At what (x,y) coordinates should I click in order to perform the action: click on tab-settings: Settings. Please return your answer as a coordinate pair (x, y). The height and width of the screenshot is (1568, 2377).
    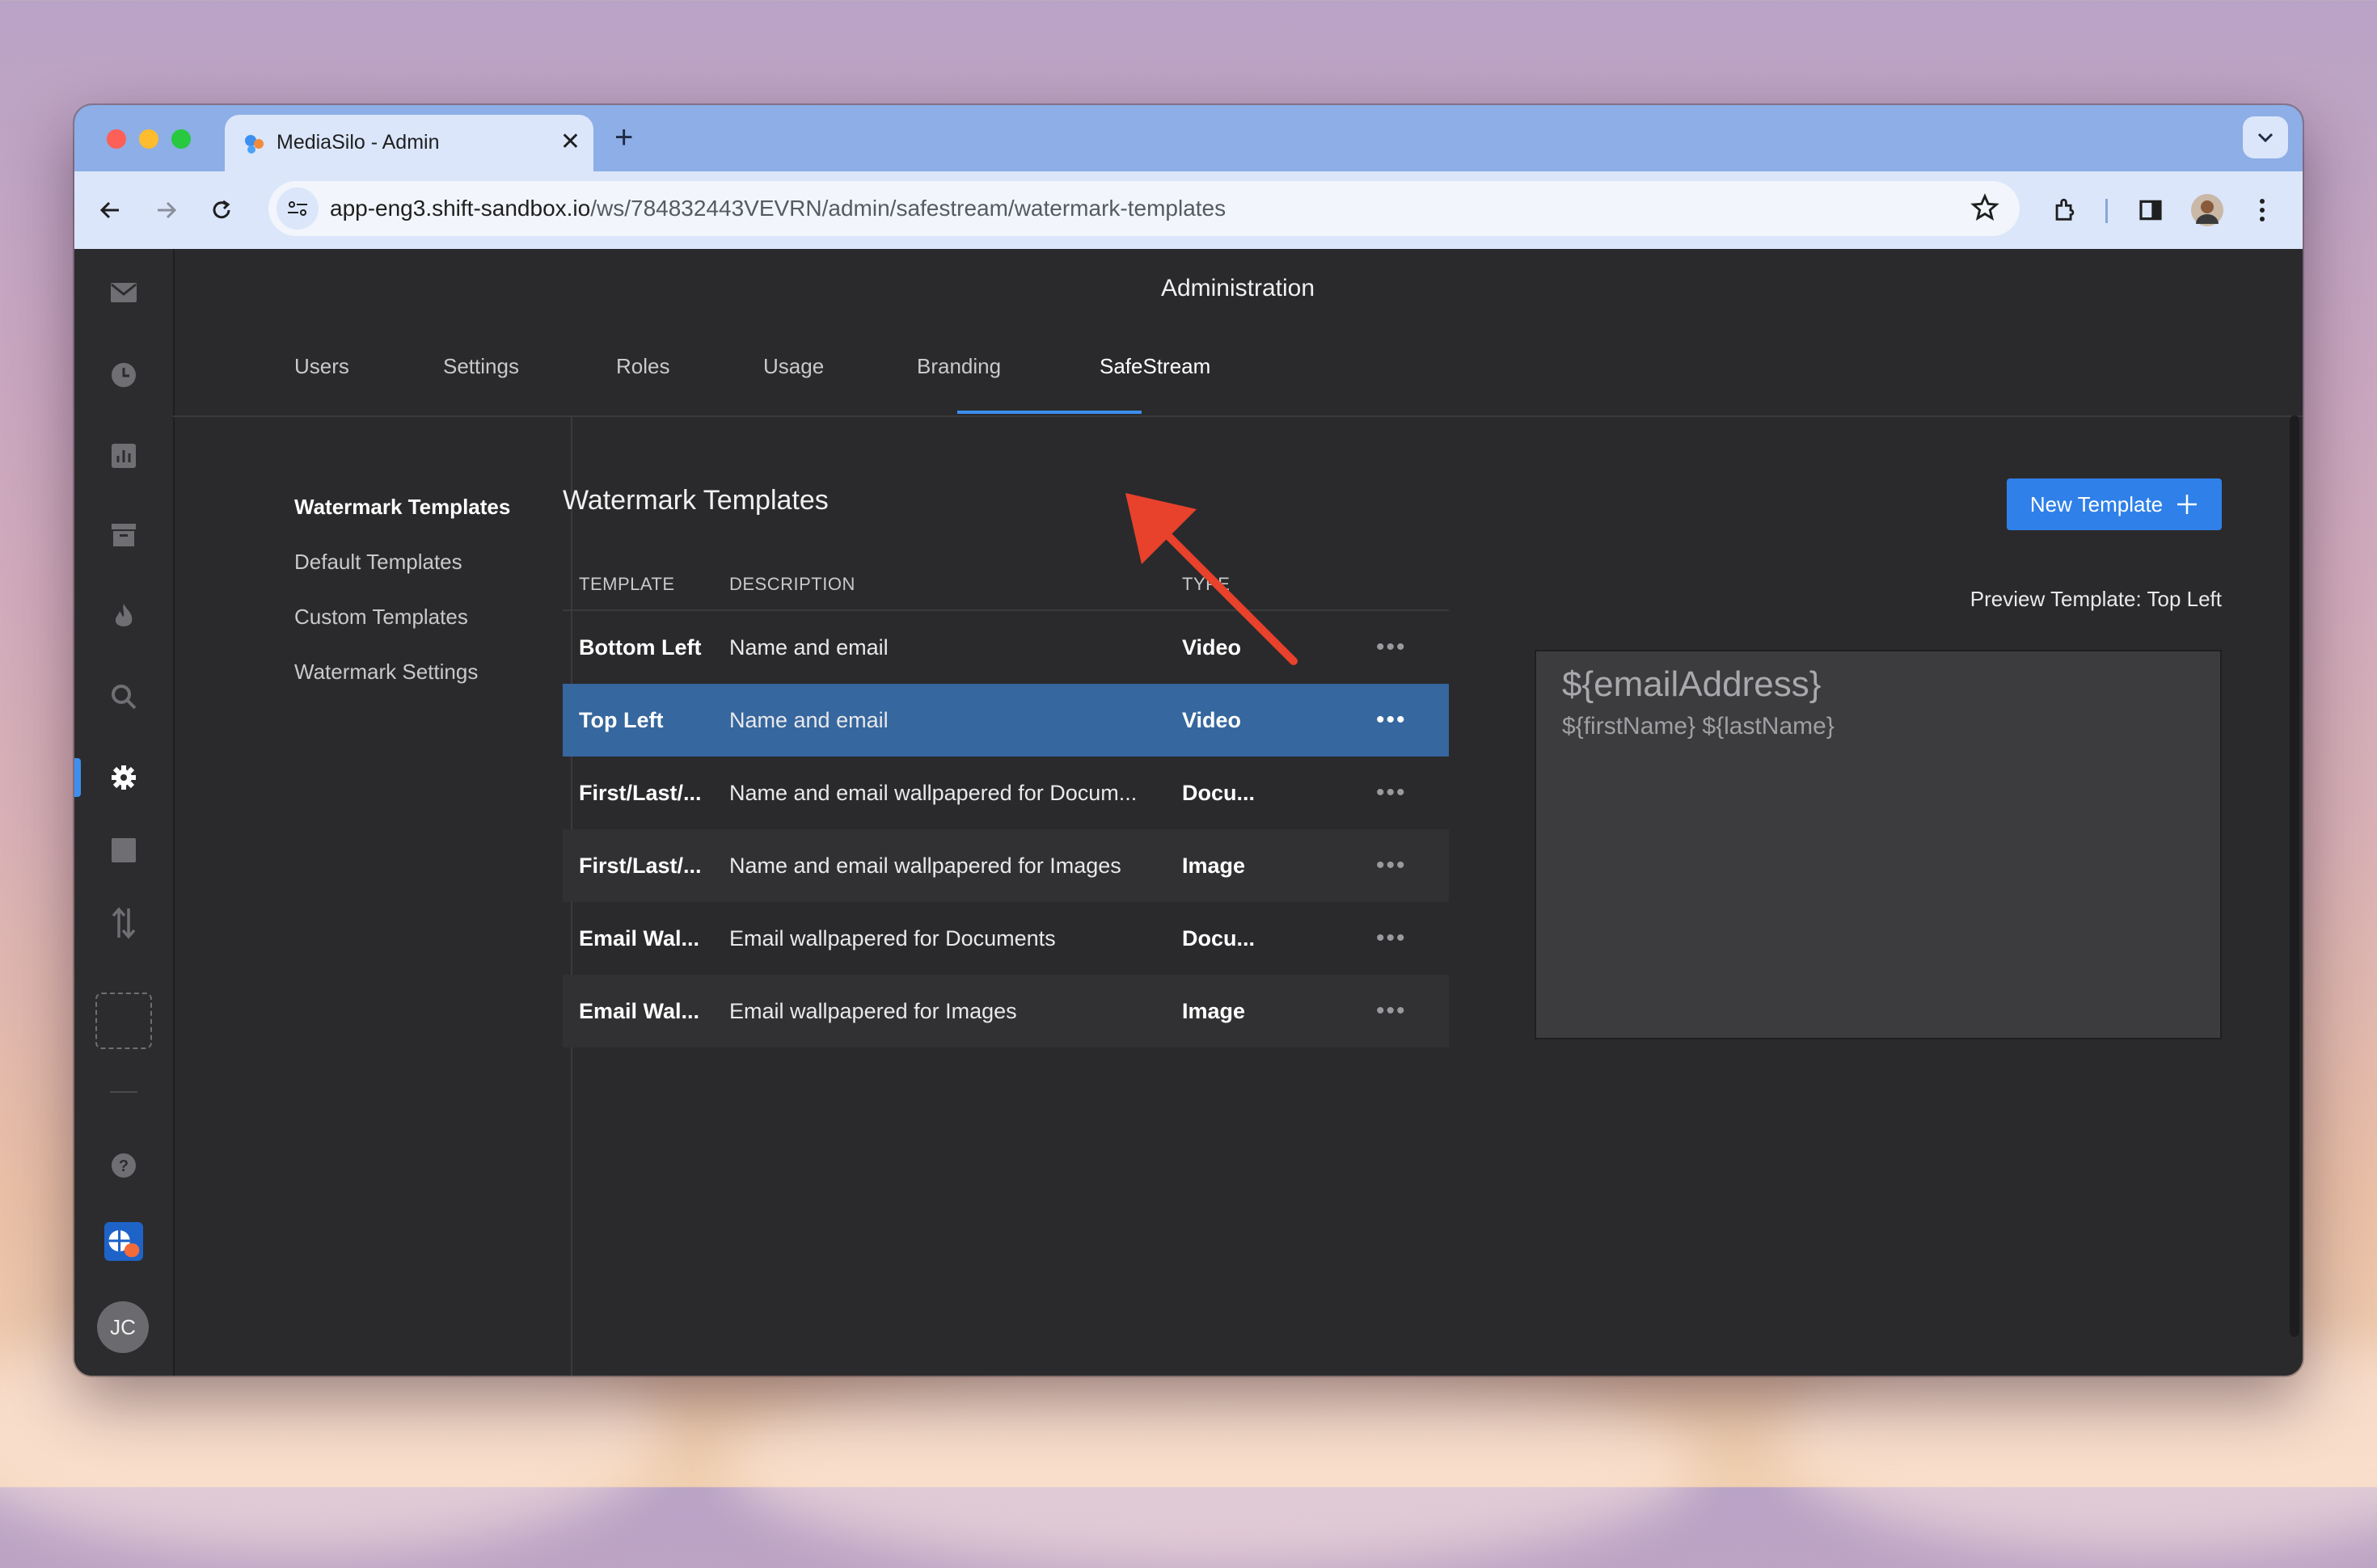
    Looking at the image, I should click on (481, 366).